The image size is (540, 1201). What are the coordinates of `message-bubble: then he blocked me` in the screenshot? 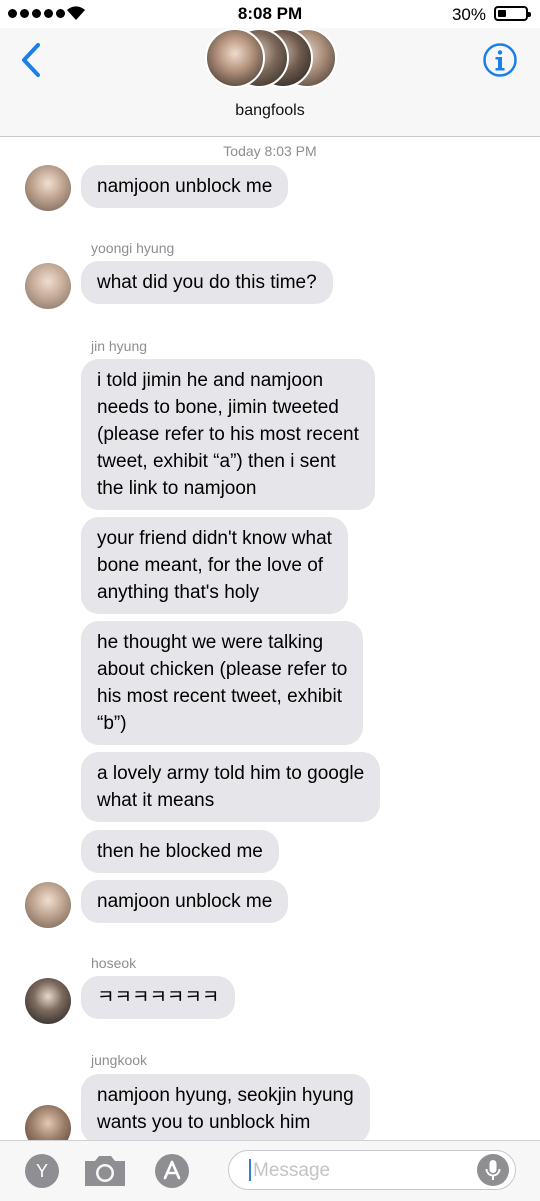 It's located at (180, 851).